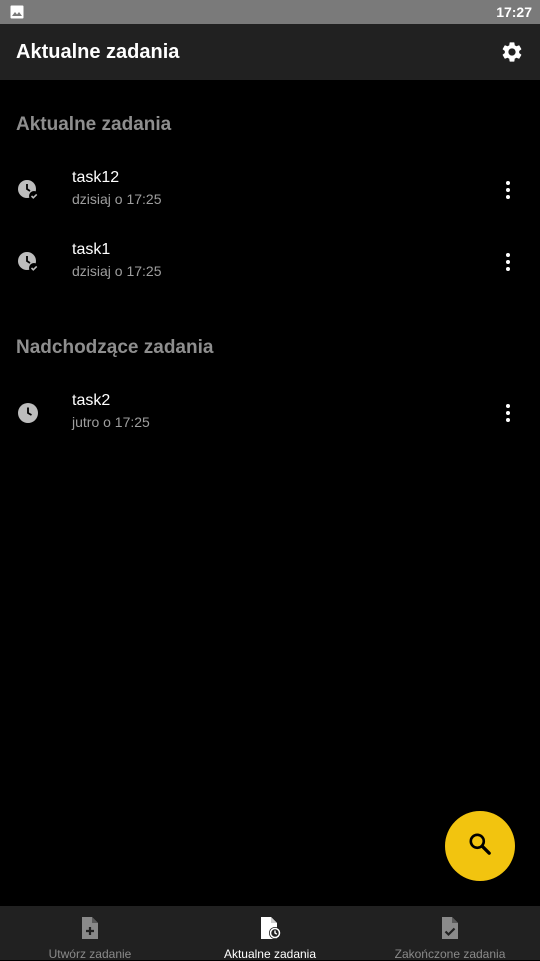 Image resolution: width=540 pixels, height=961 pixels. Describe the element at coordinates (98, 51) in the screenshot. I see `page-title: Aktualne zadania` at that location.